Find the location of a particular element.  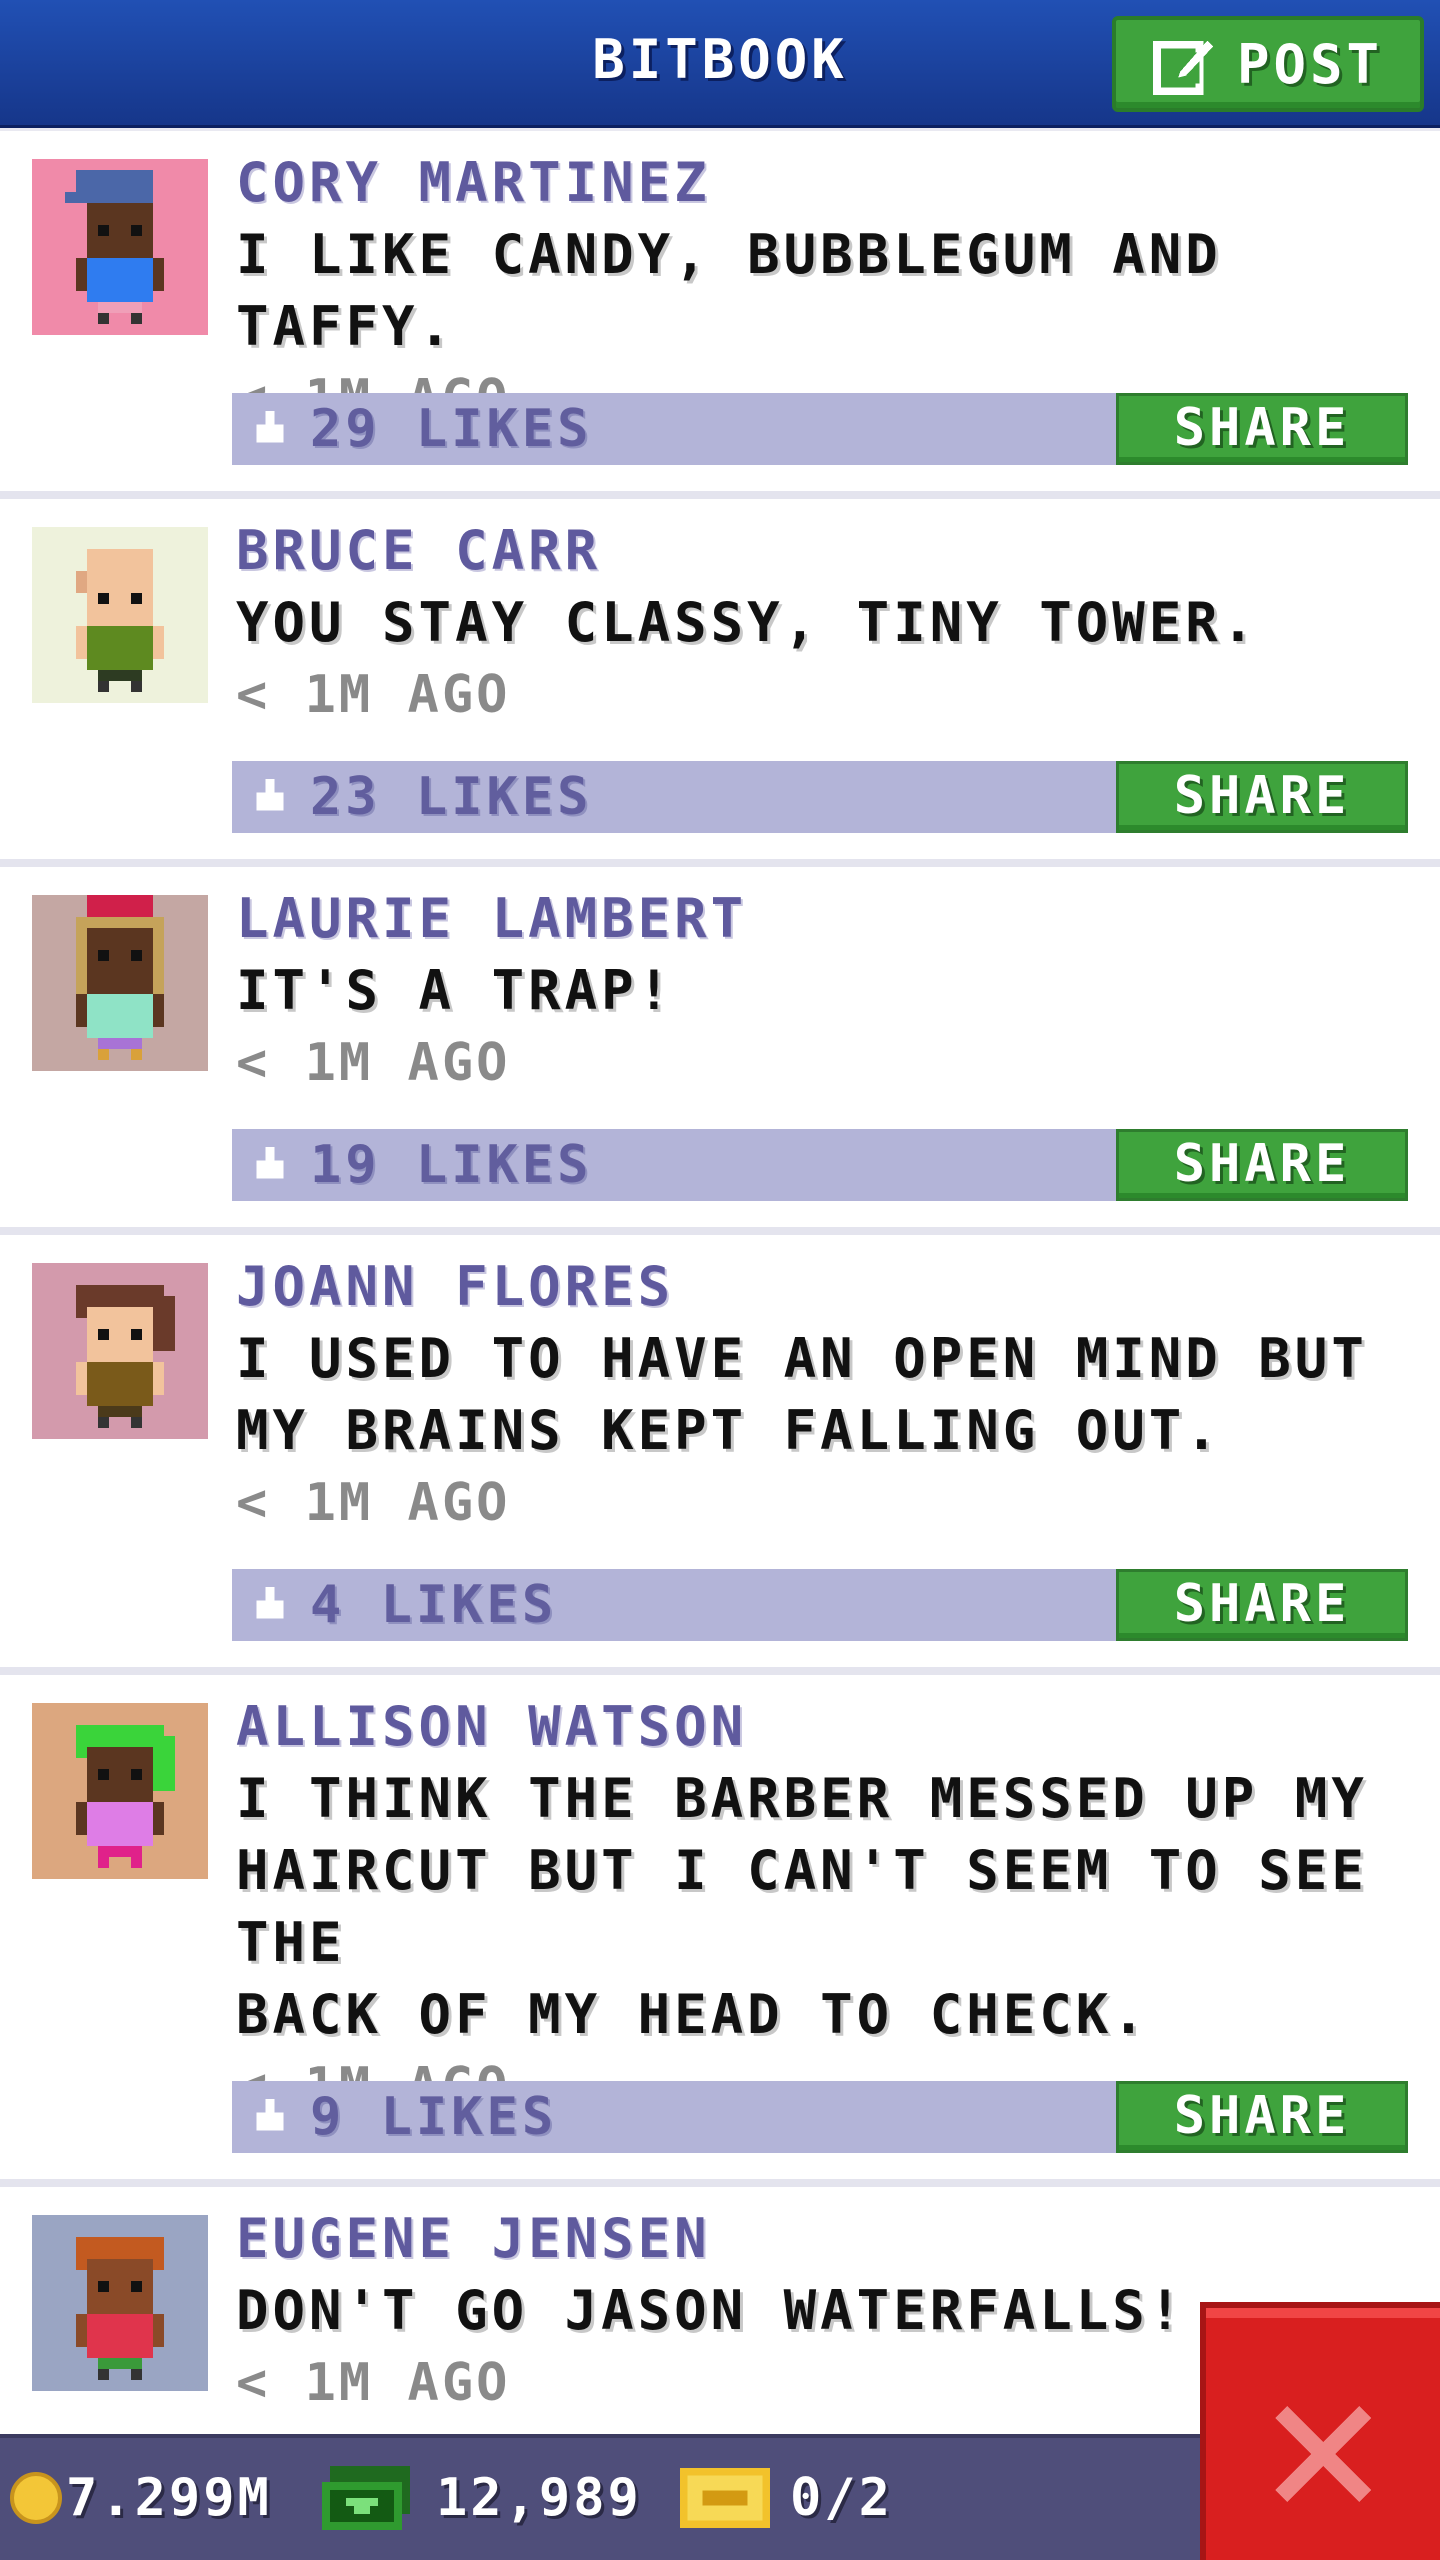

coins-stat: 7.299M is located at coordinates (141, 2498).